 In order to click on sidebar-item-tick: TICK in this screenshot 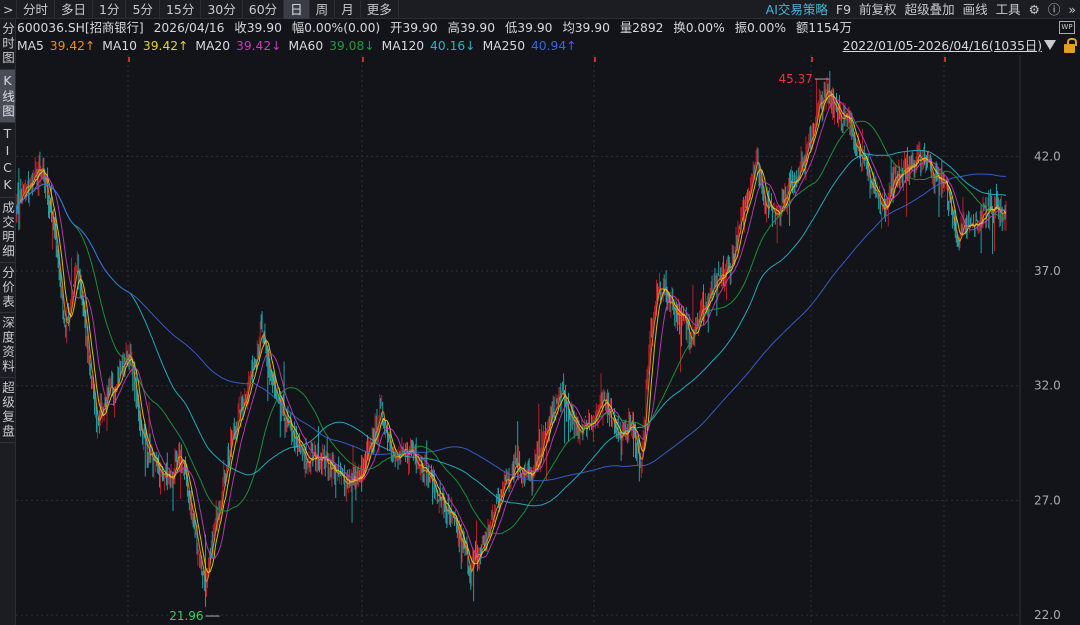, I will do `click(7, 160)`.